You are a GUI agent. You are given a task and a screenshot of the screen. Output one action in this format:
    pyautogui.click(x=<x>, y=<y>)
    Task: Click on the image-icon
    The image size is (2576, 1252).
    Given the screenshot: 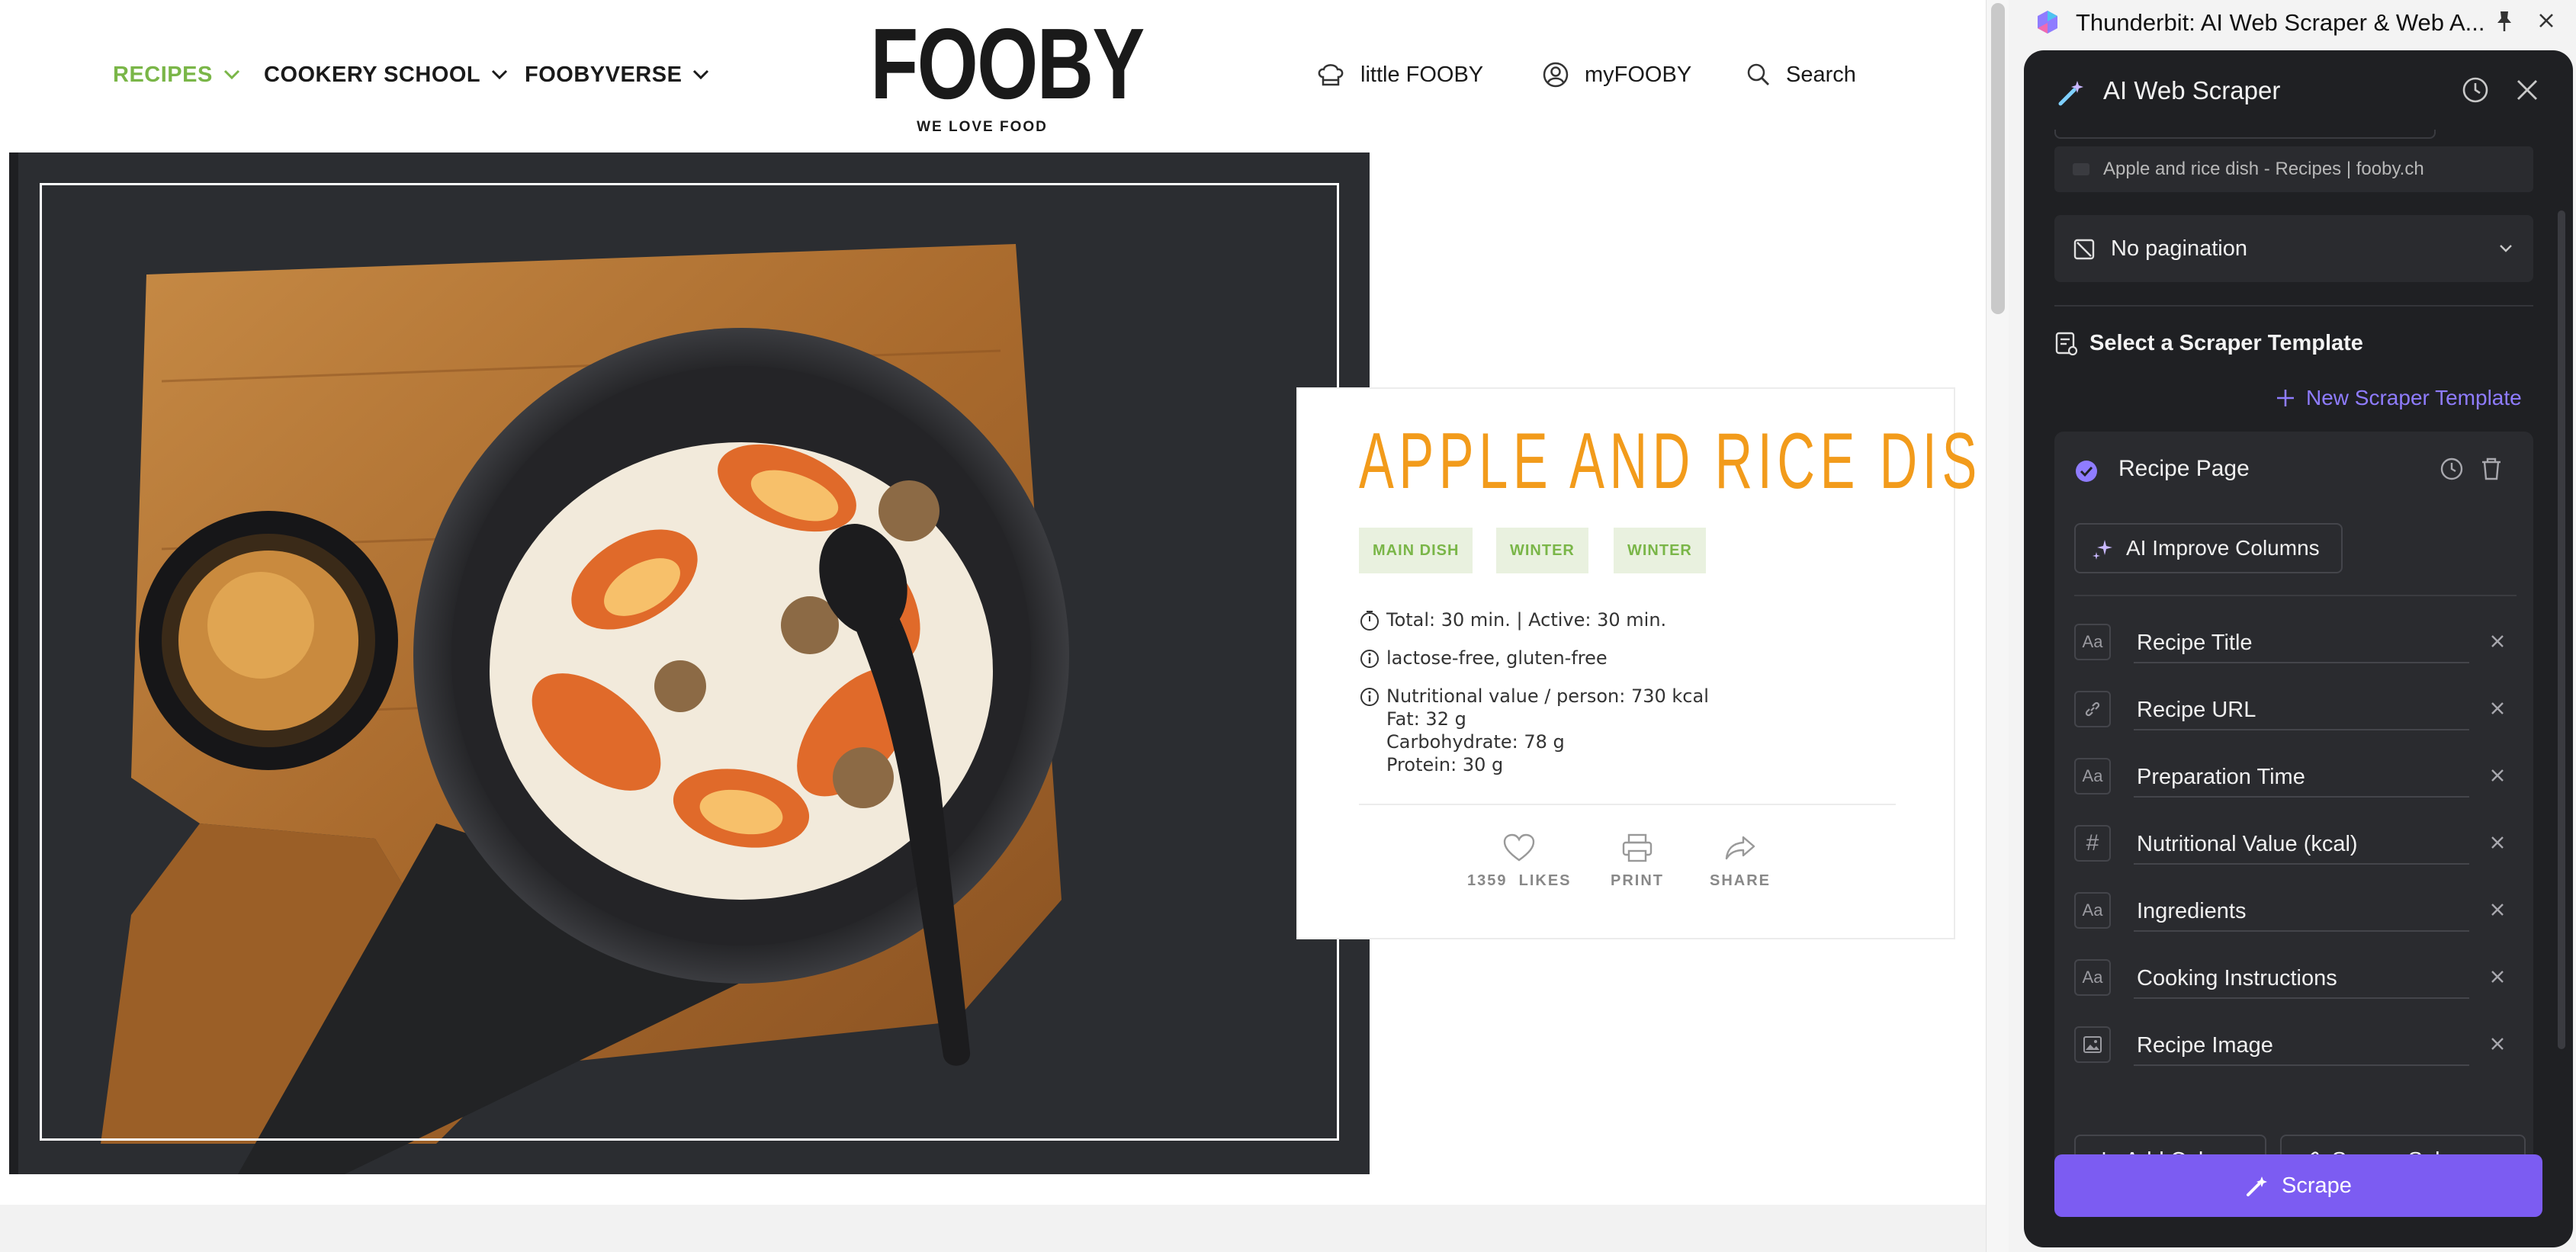 What is the action you would take?
    pyautogui.click(x=2092, y=1044)
    